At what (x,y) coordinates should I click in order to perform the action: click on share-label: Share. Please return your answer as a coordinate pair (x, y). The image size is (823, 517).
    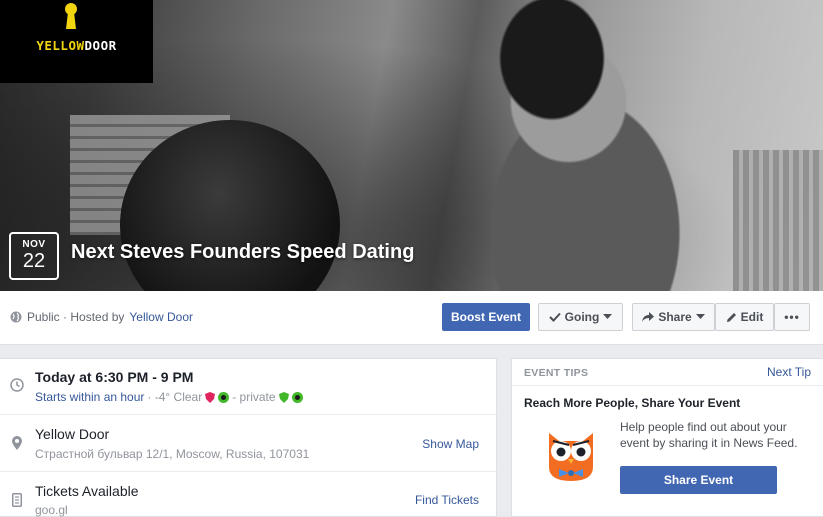
    Looking at the image, I should click on (675, 317).